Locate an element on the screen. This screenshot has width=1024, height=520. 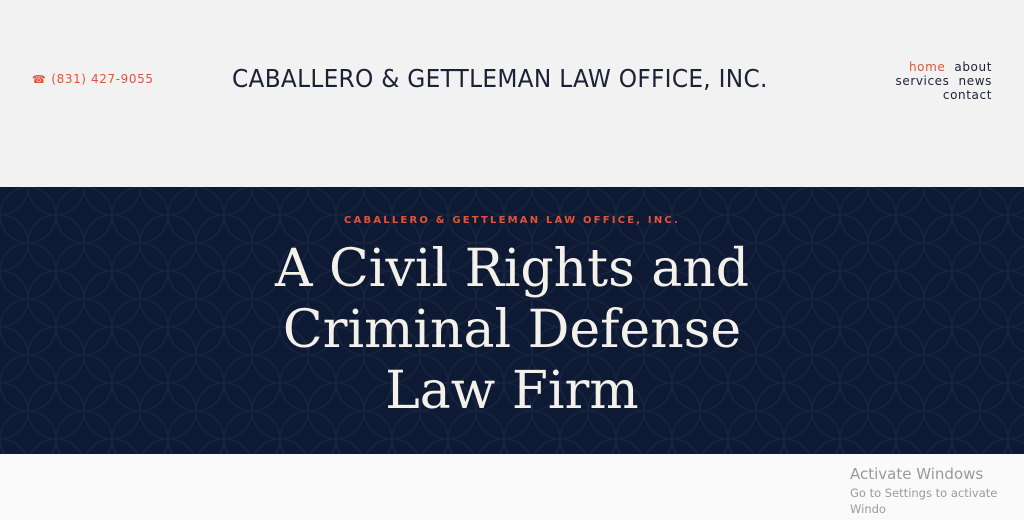
nav-about: about is located at coordinates (973, 67).